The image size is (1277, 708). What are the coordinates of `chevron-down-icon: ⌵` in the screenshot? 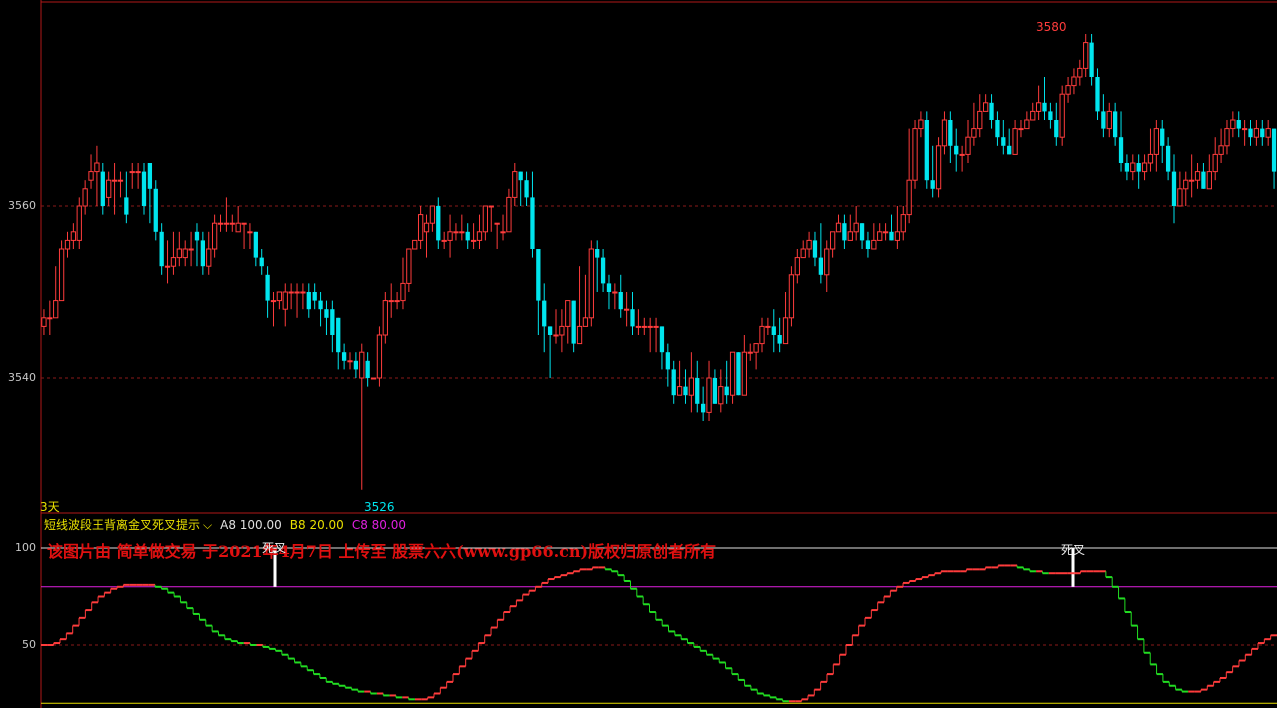 It's located at (207, 525).